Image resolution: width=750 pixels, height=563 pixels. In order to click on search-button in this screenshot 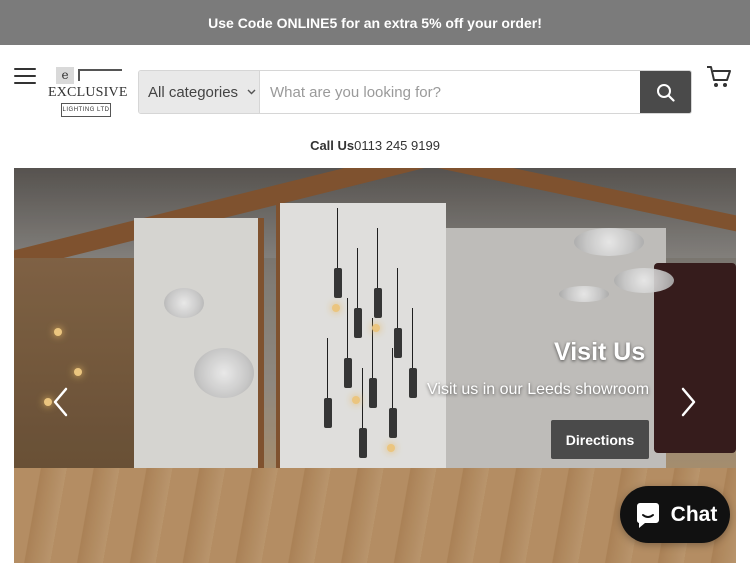, I will do `click(665, 92)`.